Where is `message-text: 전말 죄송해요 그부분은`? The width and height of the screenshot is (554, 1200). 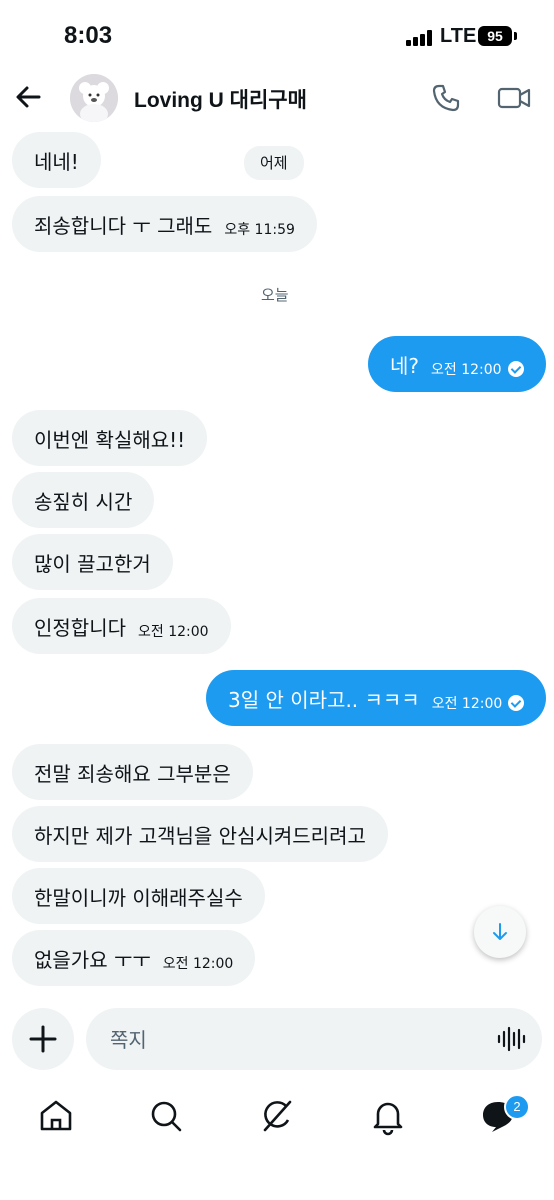 message-text: 전말 죄송해요 그부분은 is located at coordinates (132, 773).